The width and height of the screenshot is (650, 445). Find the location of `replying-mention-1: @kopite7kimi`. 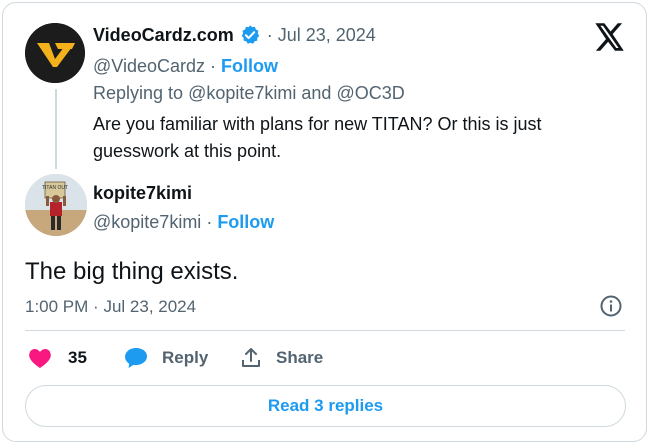

replying-mention-1: @kopite7kimi is located at coordinates (242, 93).